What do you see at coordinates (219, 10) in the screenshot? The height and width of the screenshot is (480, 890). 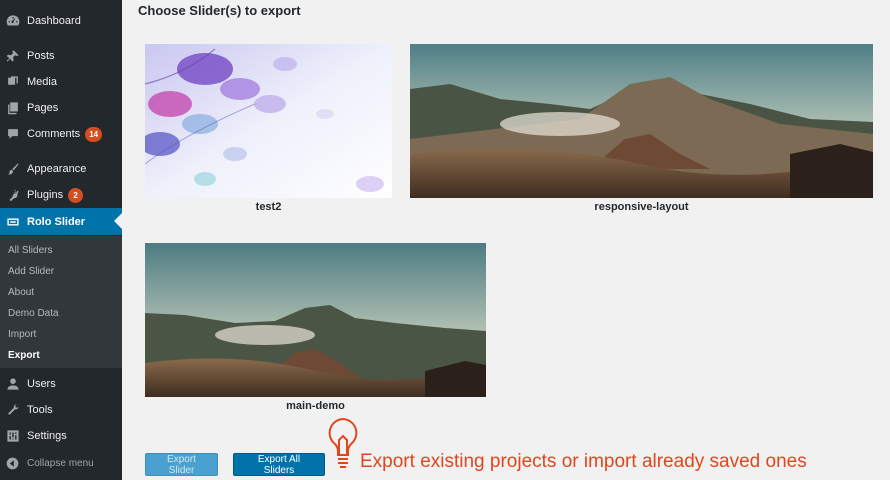 I see `page-title: Choose Slider(s) to export` at bounding box center [219, 10].